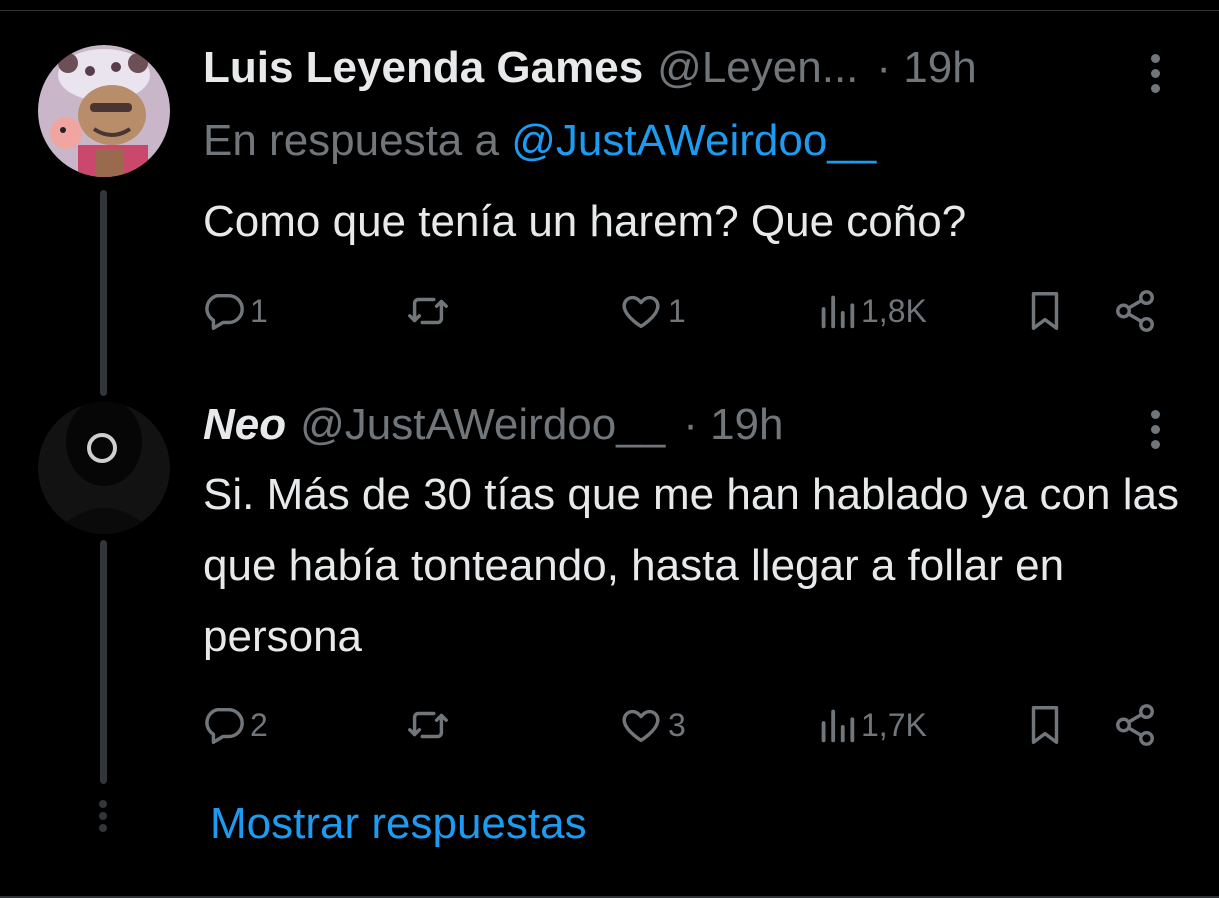 The image size is (1219, 898). Describe the element at coordinates (244, 425) in the screenshot. I see `author-name: Neo` at that location.